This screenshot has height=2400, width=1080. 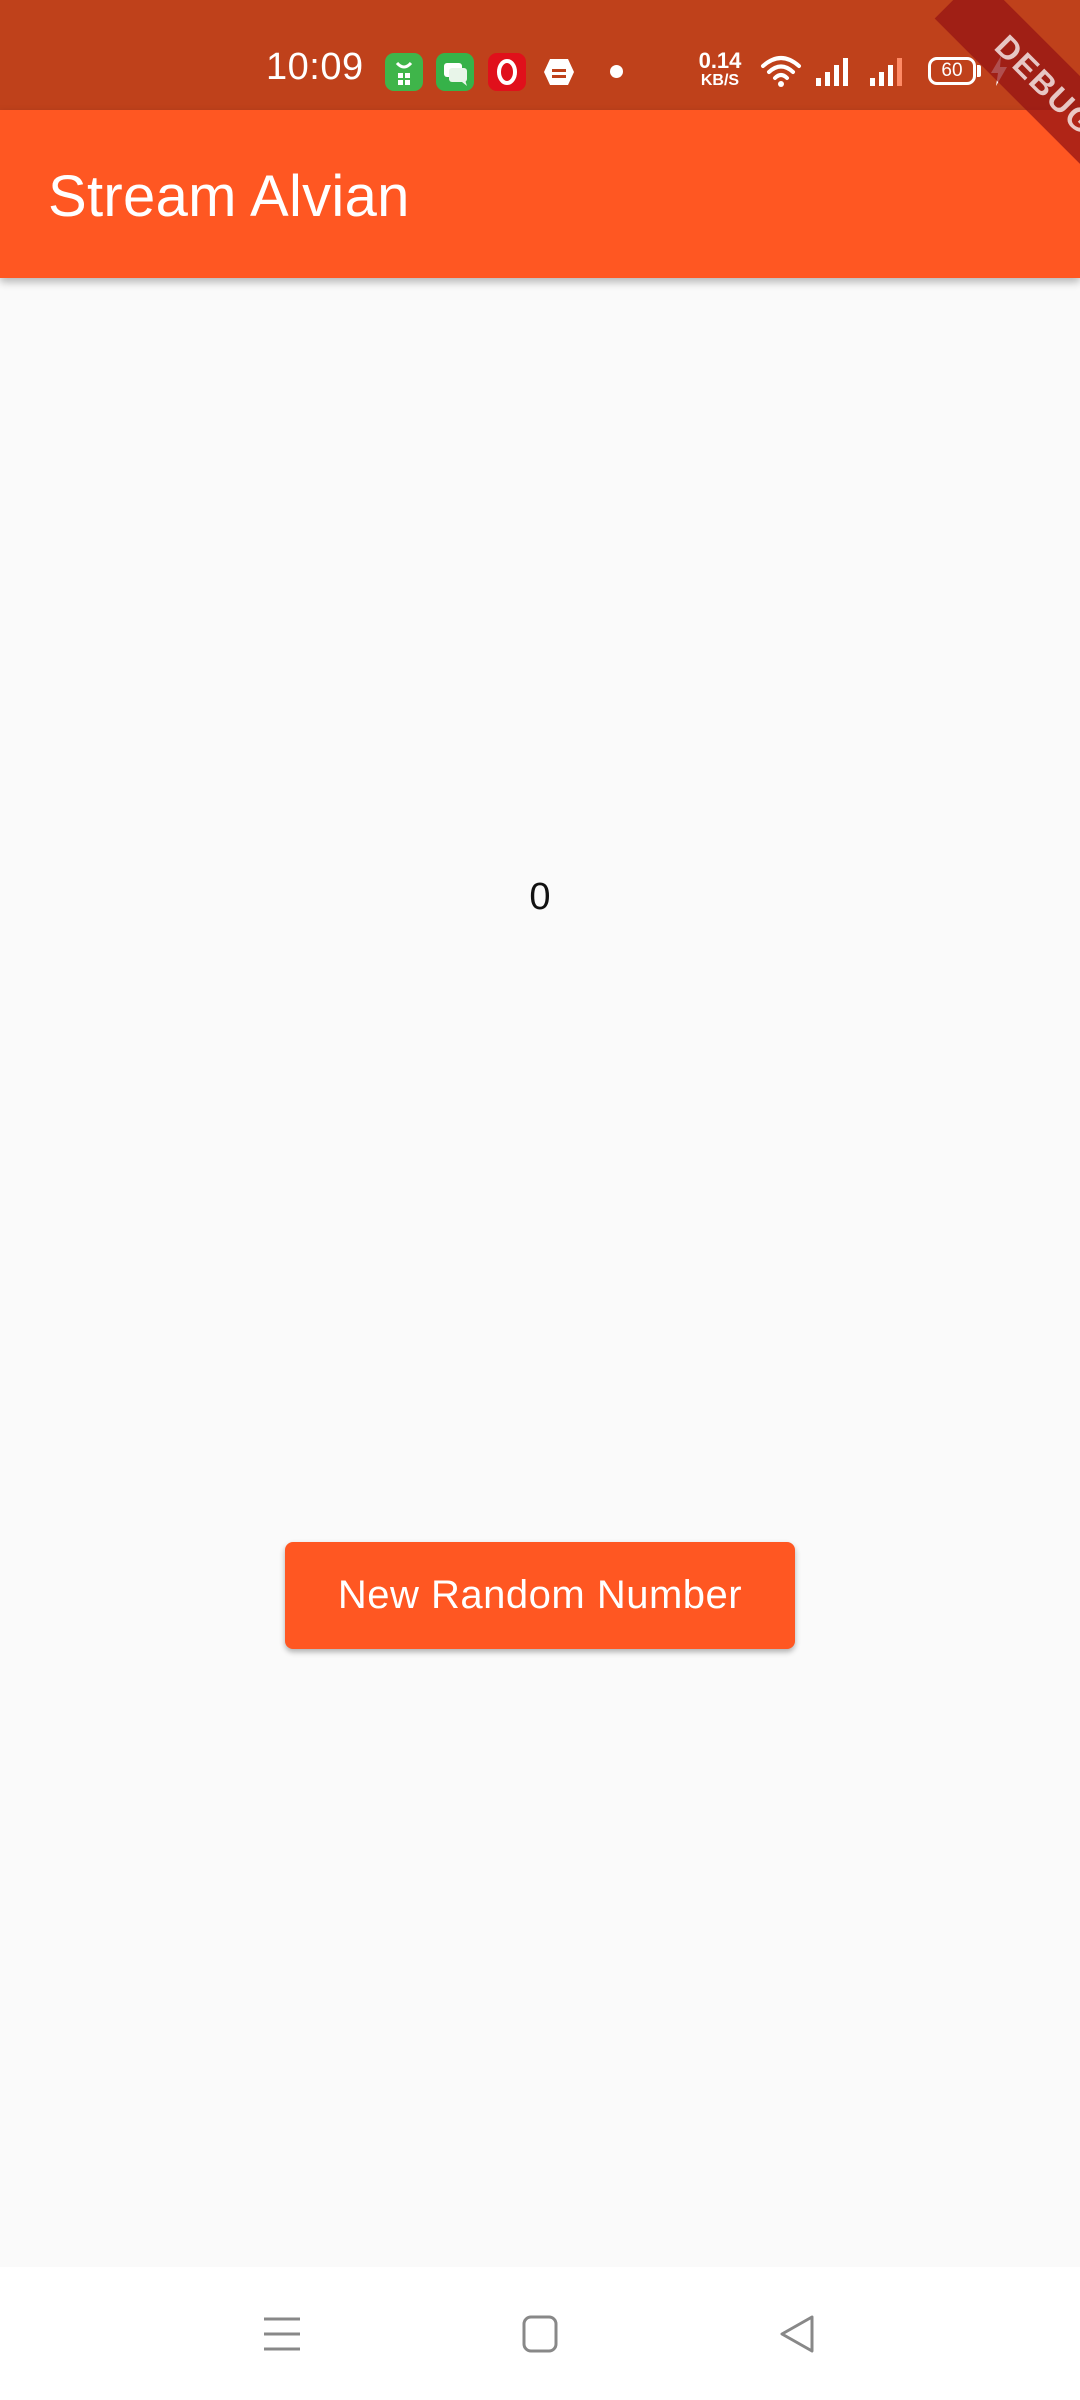 I want to click on network-speed: 0.14 KB/S, so click(x=720, y=69).